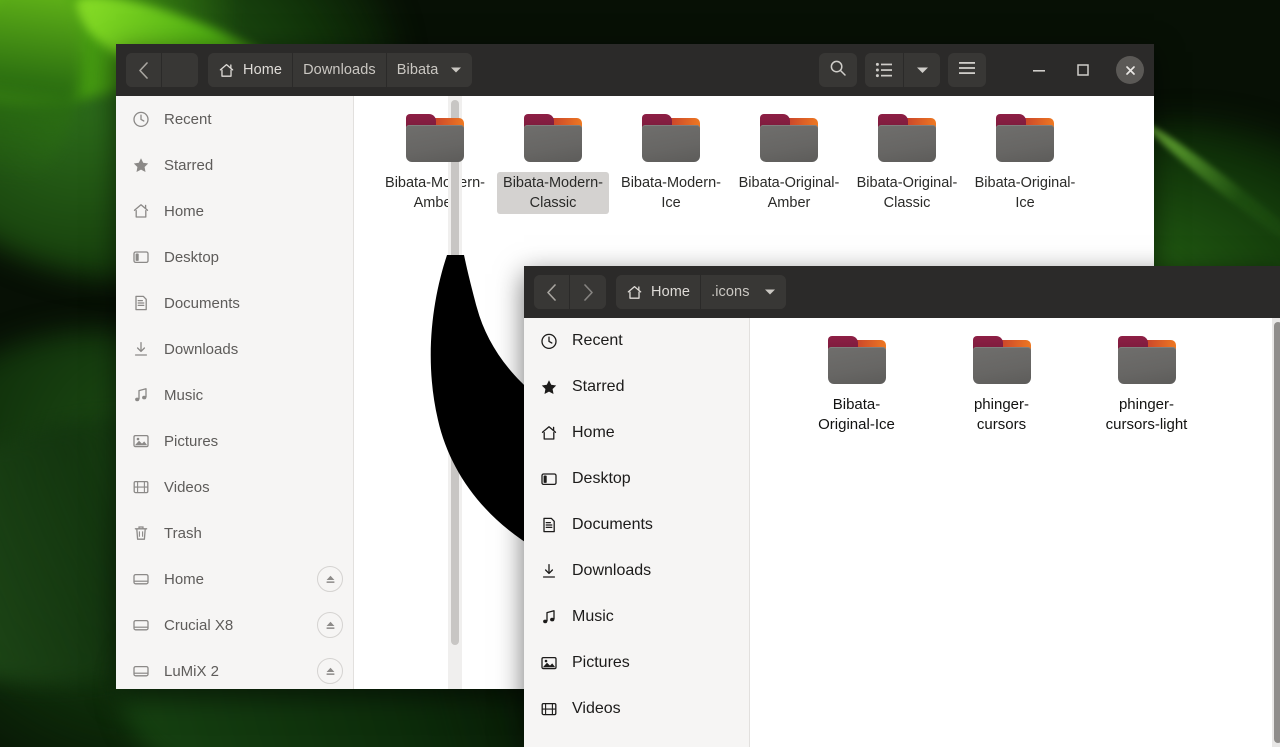 This screenshot has height=747, width=1280. I want to click on maximize-button, so click(1083, 70).